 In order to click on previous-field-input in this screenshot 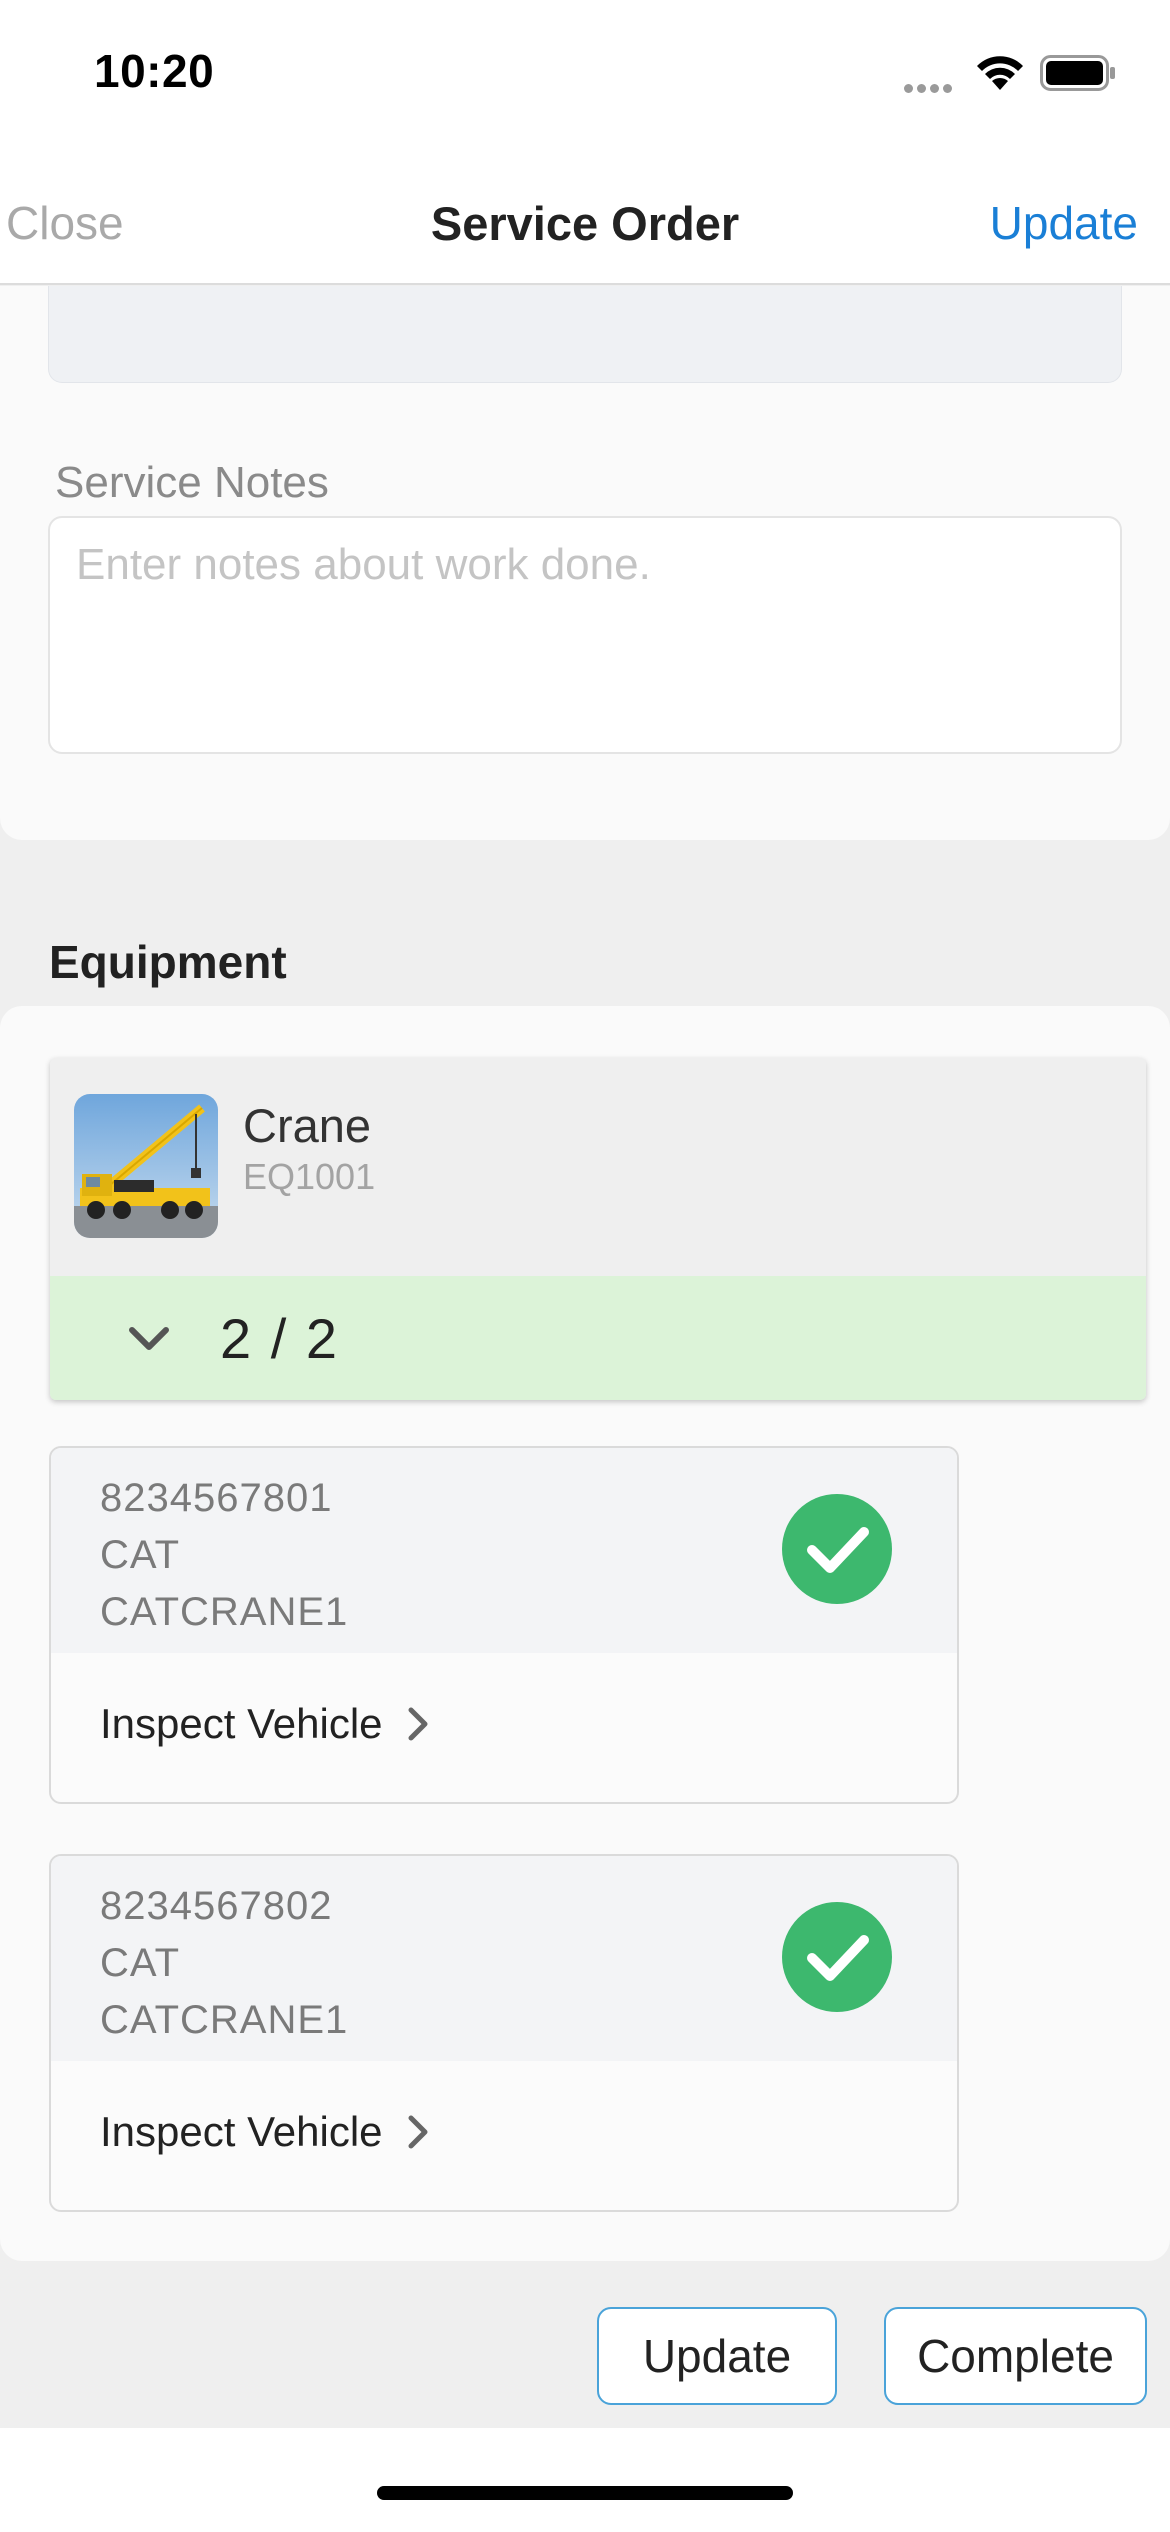, I will do `click(585, 334)`.